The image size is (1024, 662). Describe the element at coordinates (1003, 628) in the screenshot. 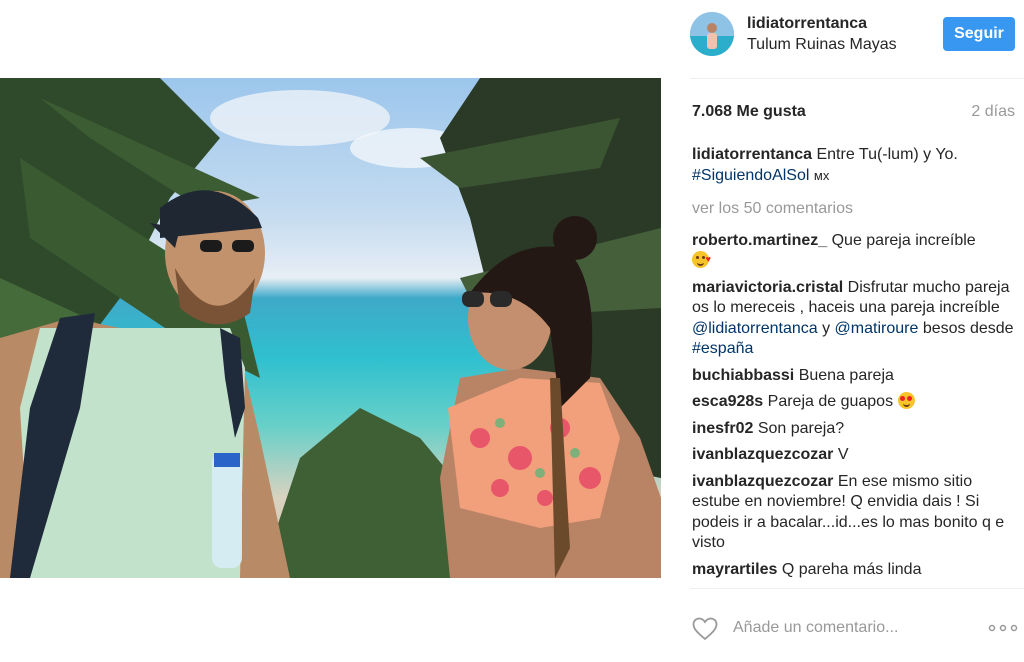

I see `more-options-icon` at that location.